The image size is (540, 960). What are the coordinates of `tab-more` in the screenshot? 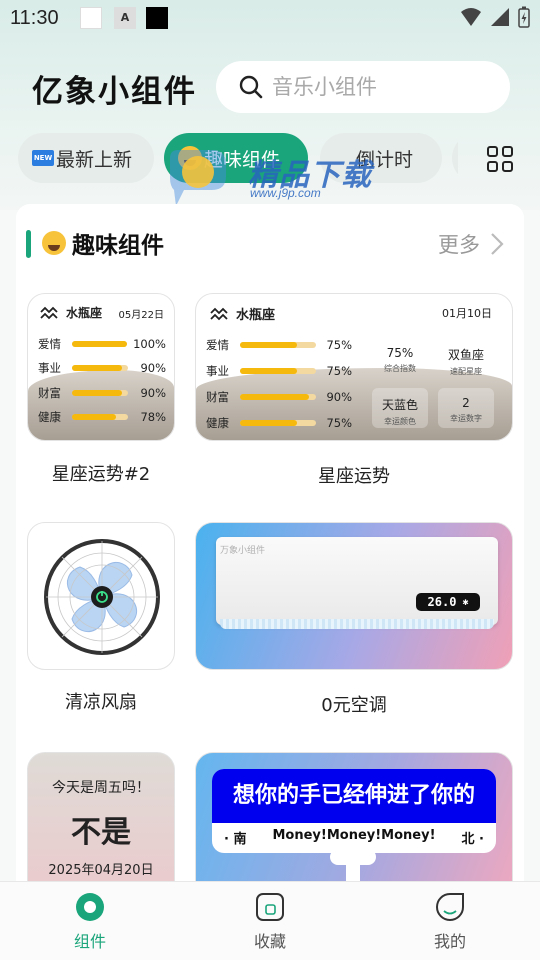 It's located at (455, 158).